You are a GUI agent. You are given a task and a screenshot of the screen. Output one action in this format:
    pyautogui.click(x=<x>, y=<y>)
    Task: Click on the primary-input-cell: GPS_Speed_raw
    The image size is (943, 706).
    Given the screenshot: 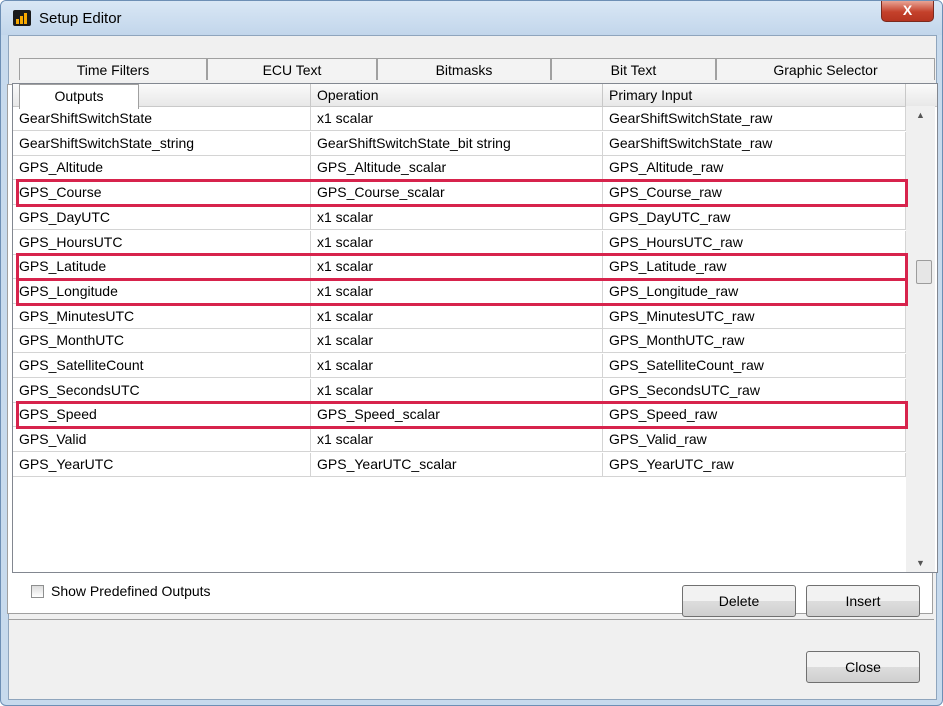 What is the action you would take?
    pyautogui.click(x=754, y=415)
    